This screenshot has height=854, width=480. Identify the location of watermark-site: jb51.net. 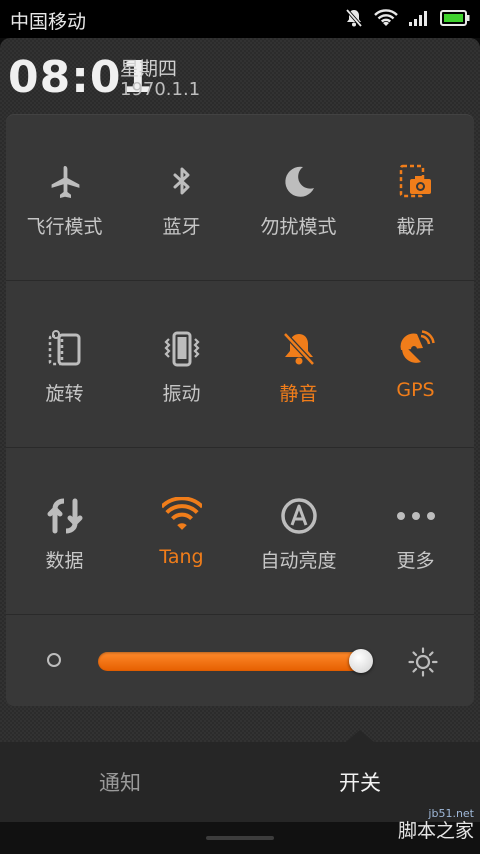
(451, 813).